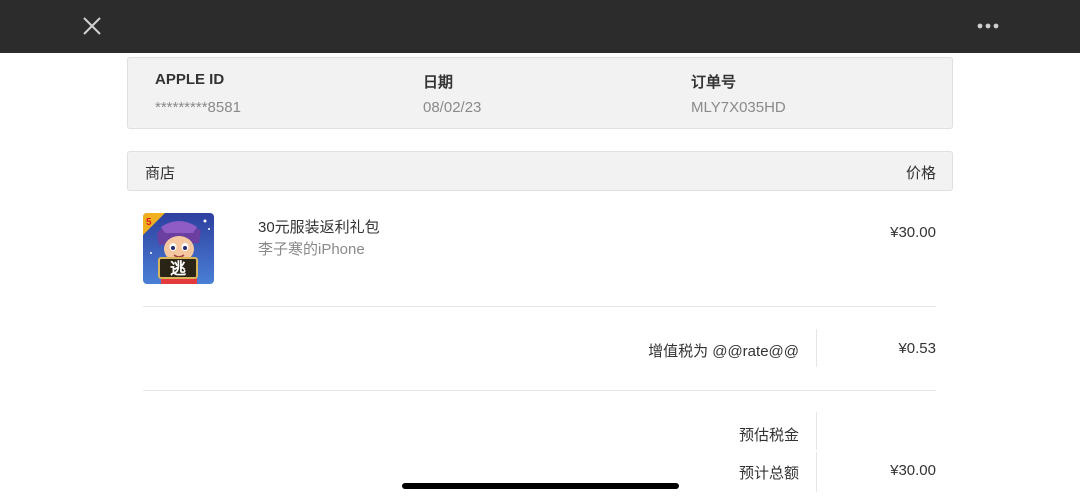 The width and height of the screenshot is (1080, 499). What do you see at coordinates (198, 107) in the screenshot?
I see `apple-id-value: *********8581` at bounding box center [198, 107].